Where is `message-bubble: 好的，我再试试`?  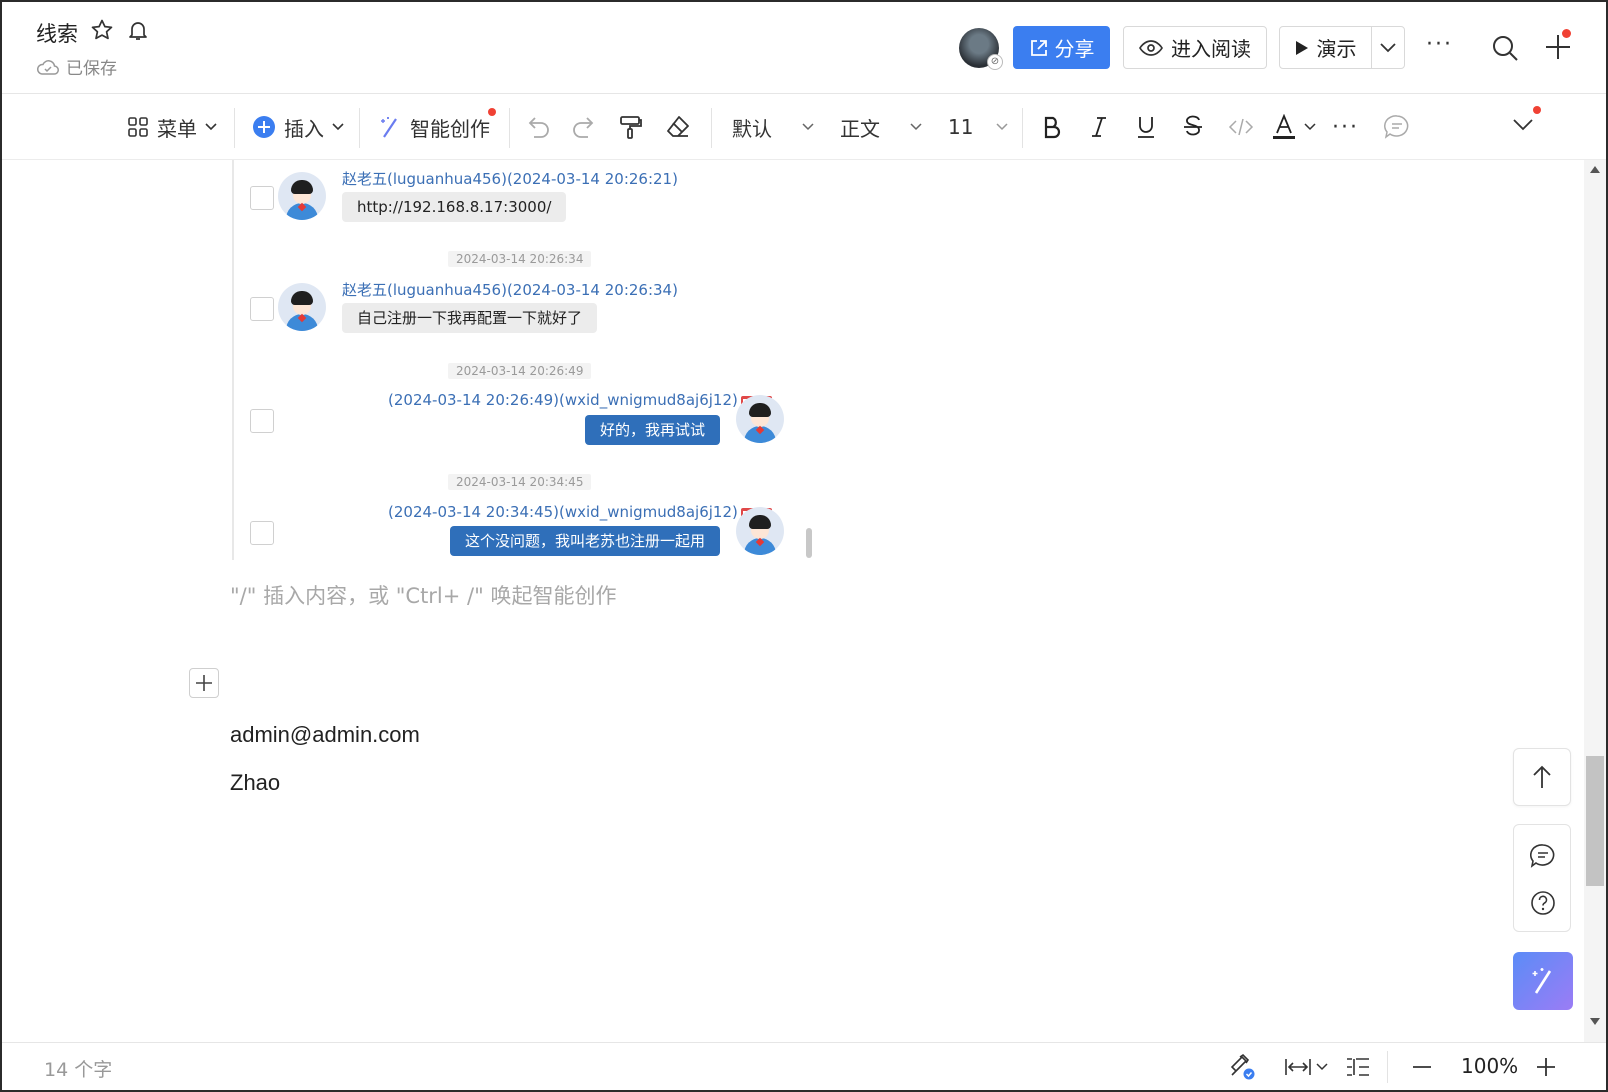
message-bubble: 好的，我再试试 is located at coordinates (652, 430).